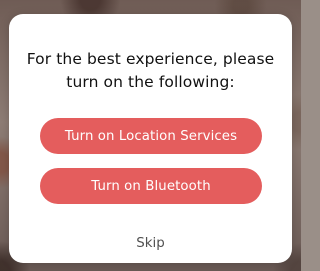 The width and height of the screenshot is (320, 271). What do you see at coordinates (150, 82) in the screenshot?
I see `dialog-title-line-2: turn on the following:` at bounding box center [150, 82].